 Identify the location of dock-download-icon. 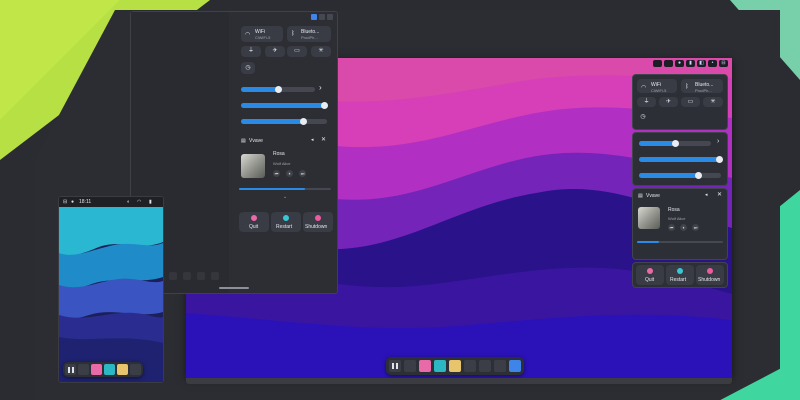
(515, 366).